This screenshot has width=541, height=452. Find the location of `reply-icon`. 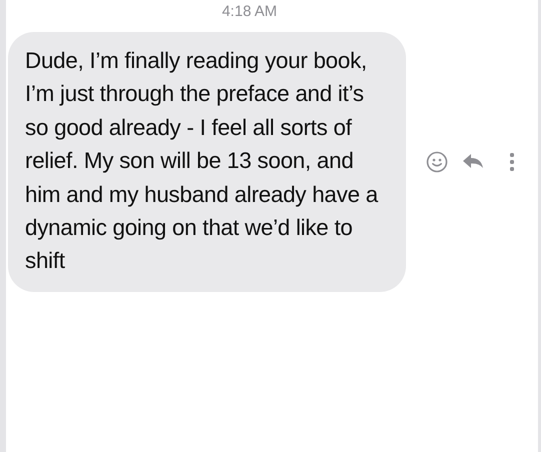

reply-icon is located at coordinates (473, 161).